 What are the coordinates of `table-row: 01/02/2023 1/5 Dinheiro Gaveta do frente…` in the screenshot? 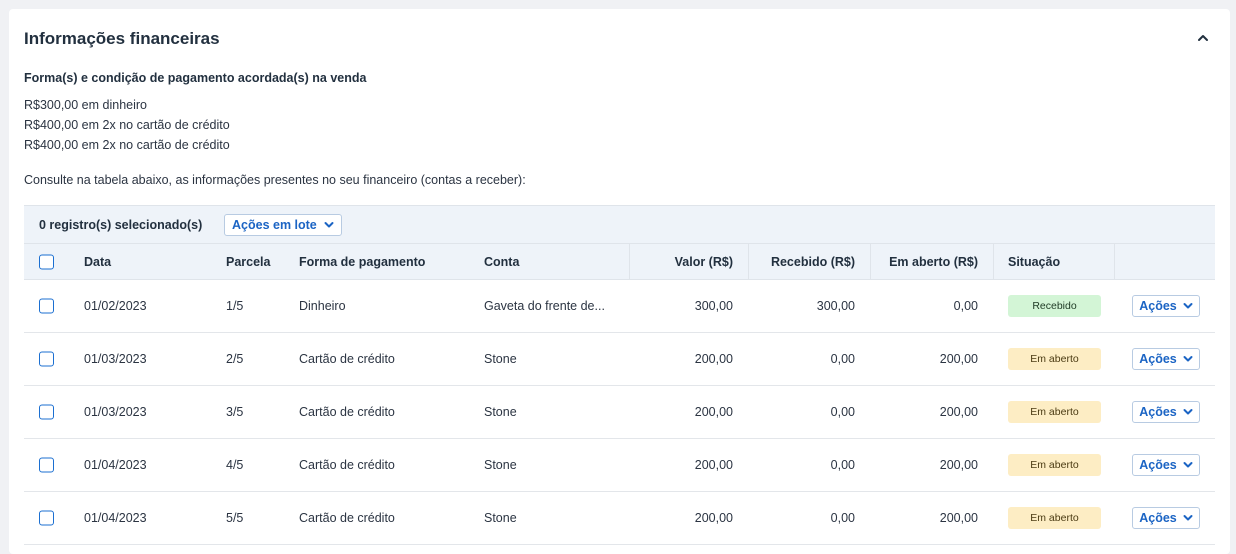 It's located at (619, 306).